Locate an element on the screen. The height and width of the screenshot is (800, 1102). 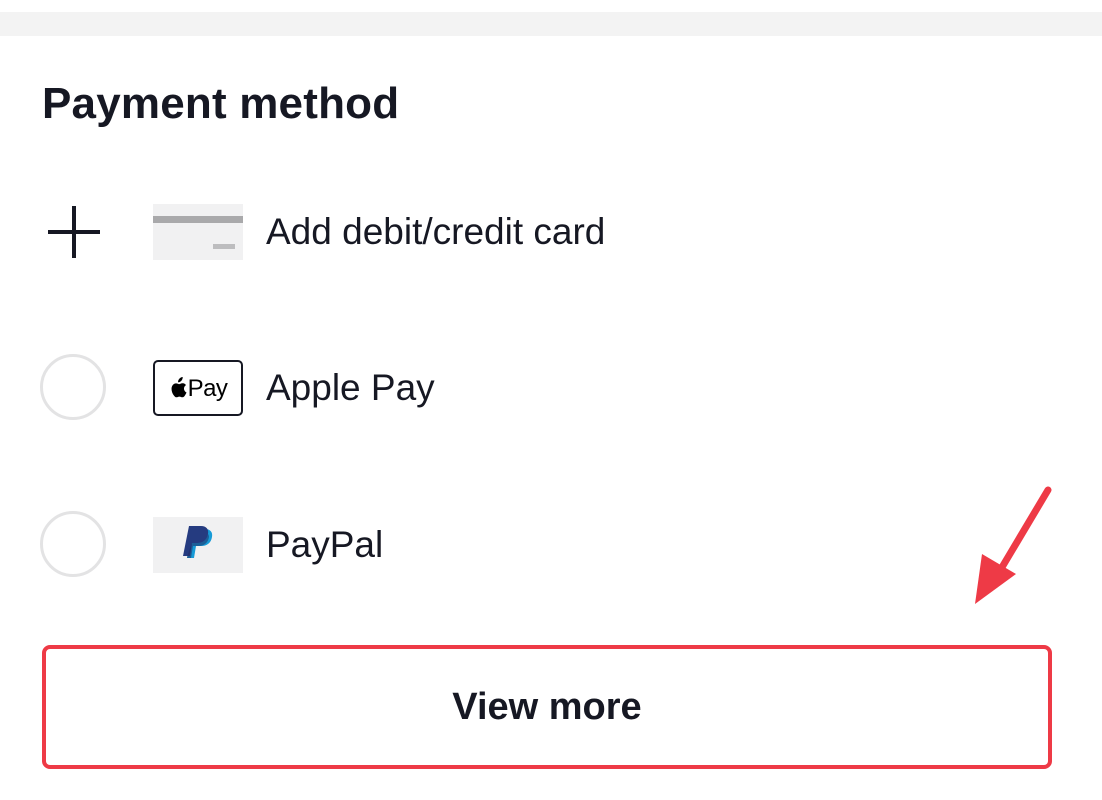
paypal-radio is located at coordinates (73, 544).